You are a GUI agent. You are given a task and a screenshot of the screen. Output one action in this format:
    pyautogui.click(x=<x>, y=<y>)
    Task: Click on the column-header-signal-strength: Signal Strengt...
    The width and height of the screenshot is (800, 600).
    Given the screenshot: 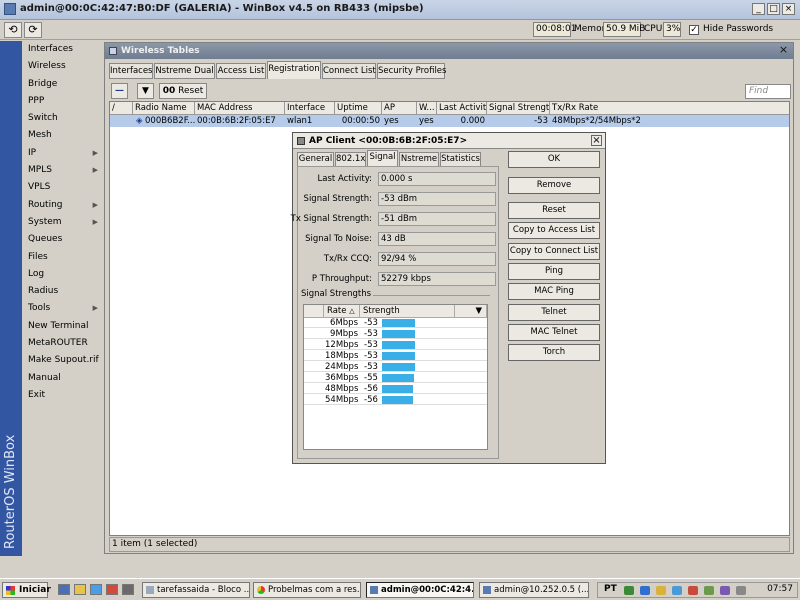 What is the action you would take?
    pyautogui.click(x=518, y=108)
    